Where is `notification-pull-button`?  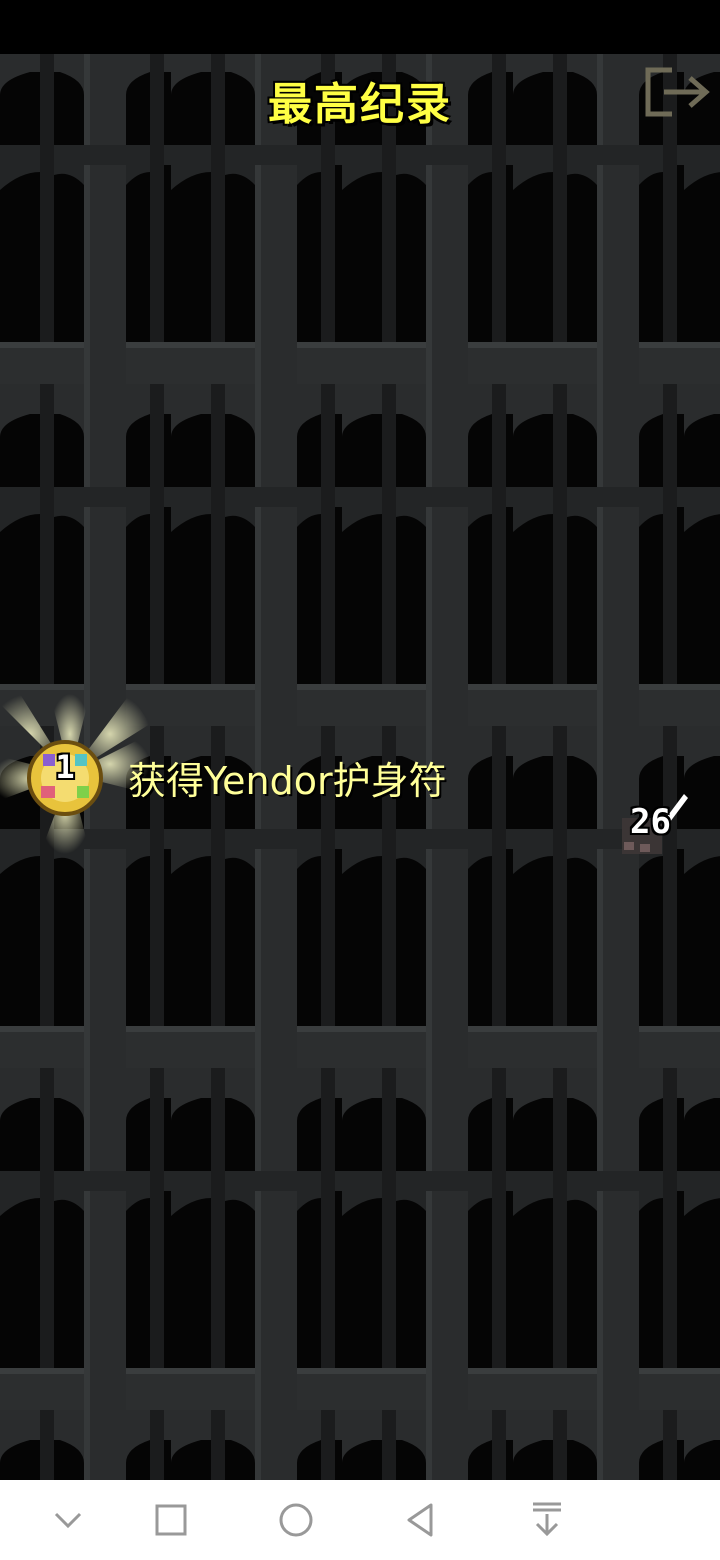
notification-pull-button is located at coordinates (547, 1520).